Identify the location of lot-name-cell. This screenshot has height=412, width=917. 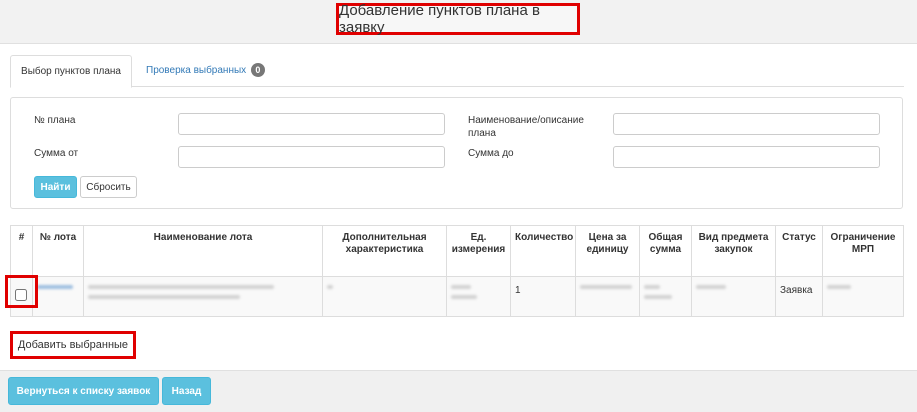
(203, 296).